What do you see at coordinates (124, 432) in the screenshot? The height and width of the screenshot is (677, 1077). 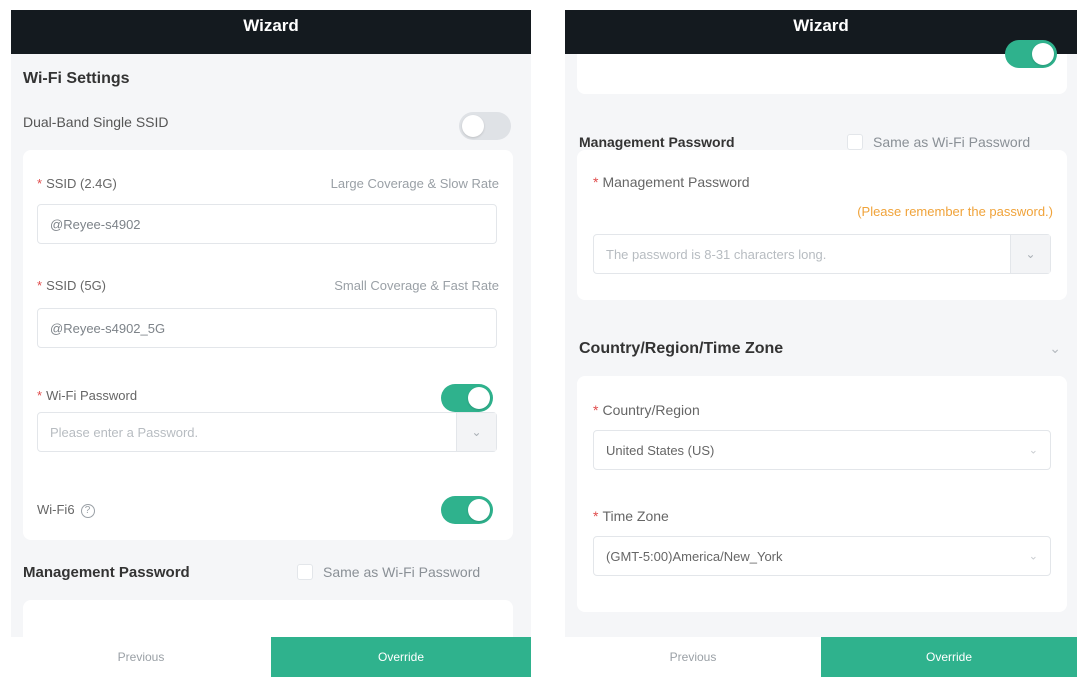 I see `wifi-password-placeholder: Please enter a Password.` at bounding box center [124, 432].